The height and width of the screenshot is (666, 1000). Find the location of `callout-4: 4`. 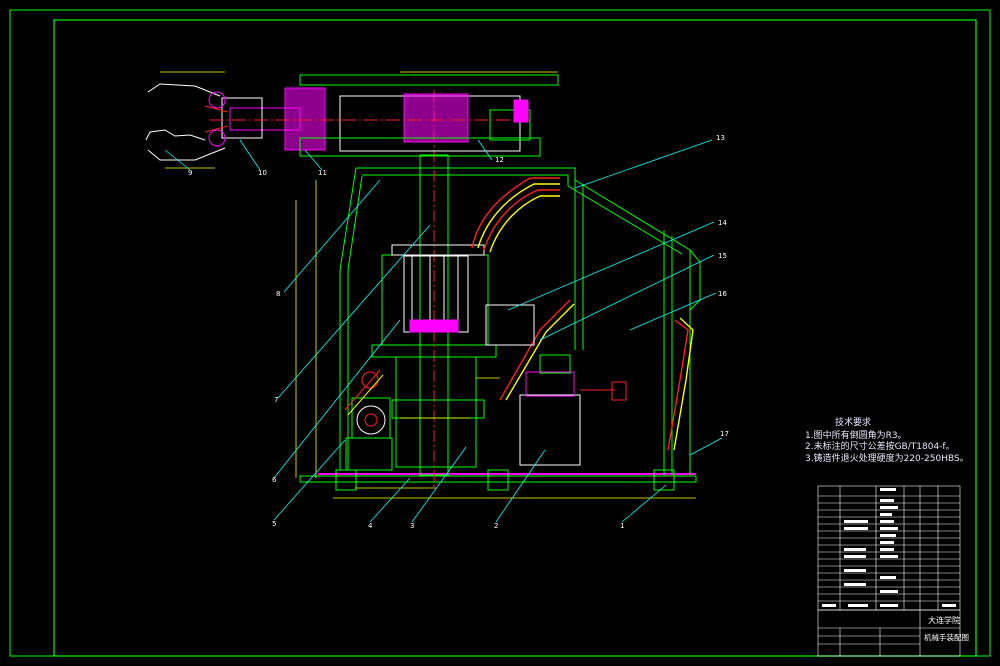

callout-4: 4 is located at coordinates (370, 526).